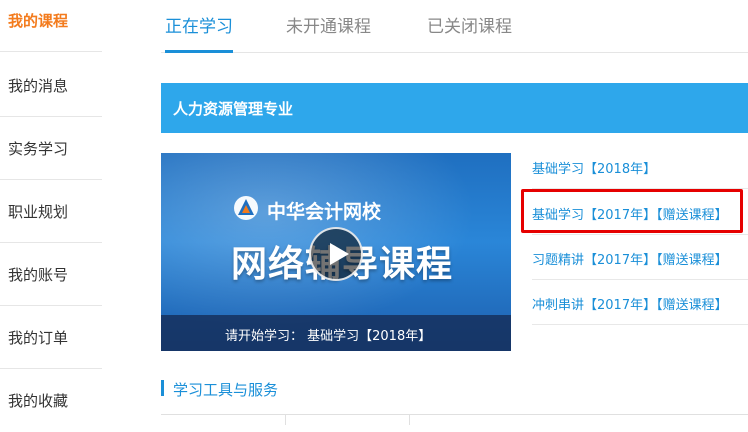 The width and height of the screenshot is (748, 432). I want to click on course-link: 基础学习【2018年】, so click(594, 167).